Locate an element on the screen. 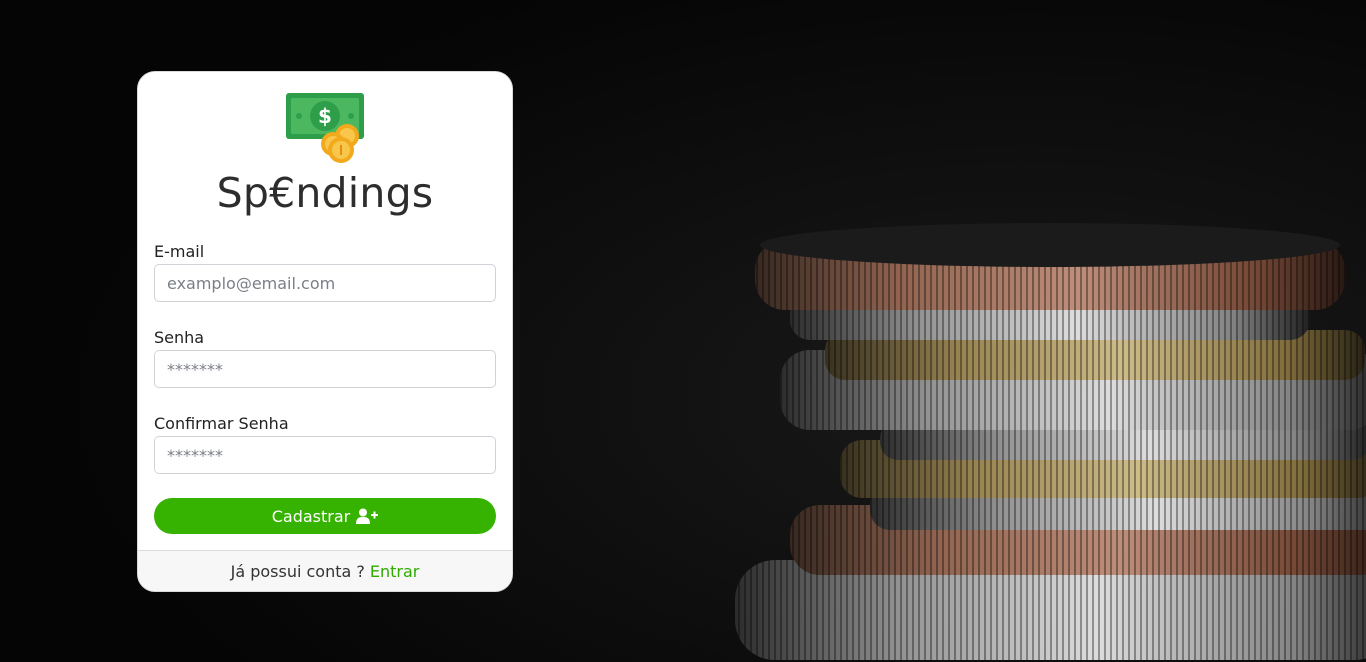 This screenshot has width=1366, height=662. signup-button-label: Cadastrar is located at coordinates (311, 516).